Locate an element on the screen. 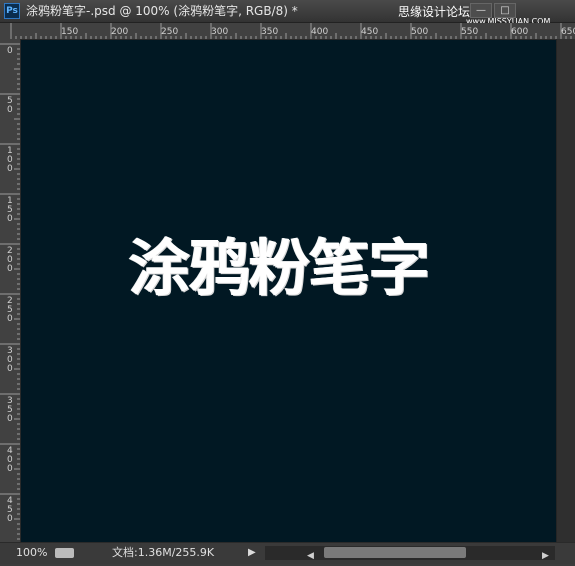 Image resolution: width=575 pixels, height=566 pixels. zoom-level: 100% is located at coordinates (31, 553).